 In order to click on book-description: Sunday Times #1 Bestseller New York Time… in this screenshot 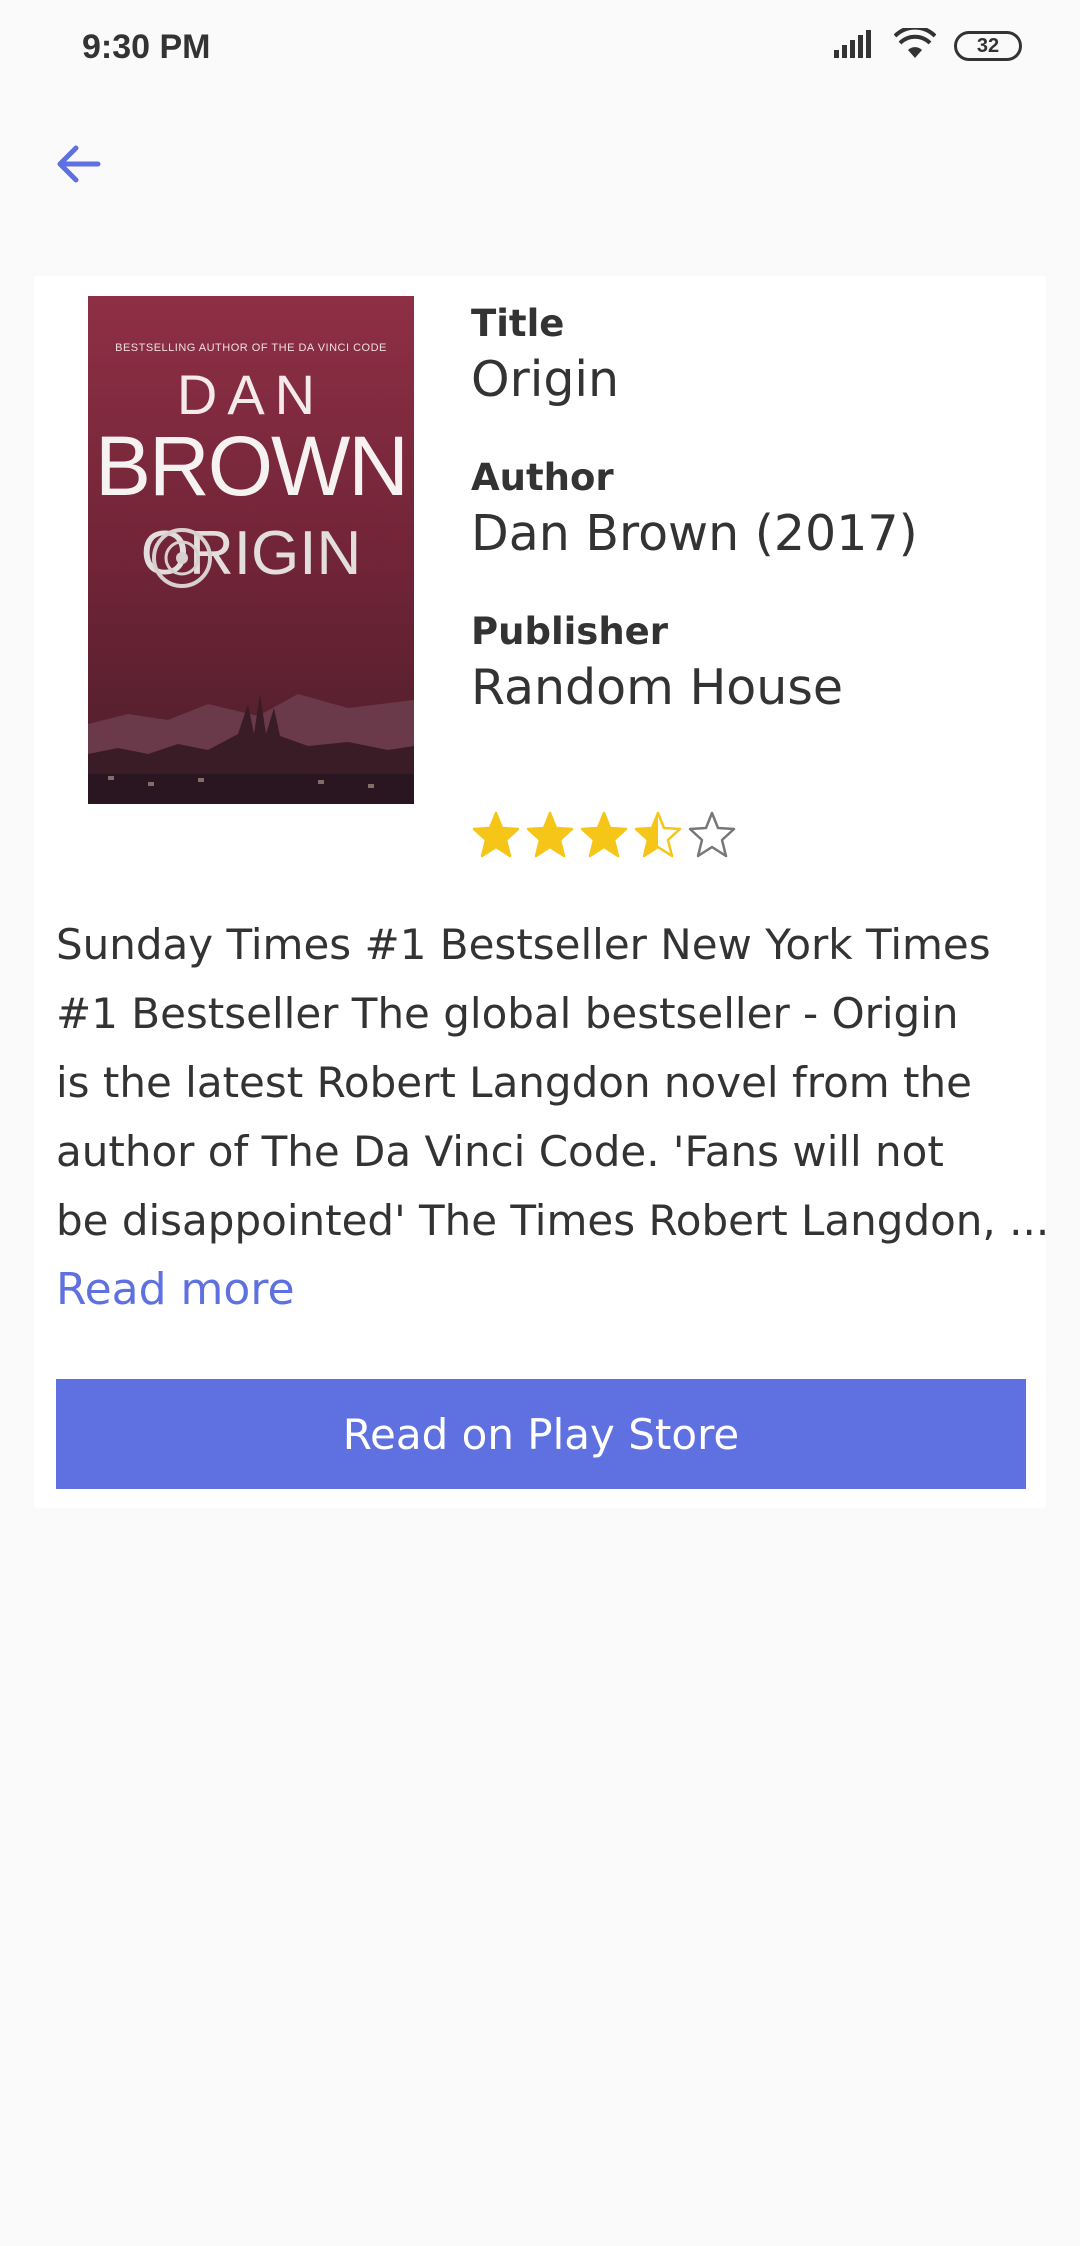, I will do `click(553, 1082)`.